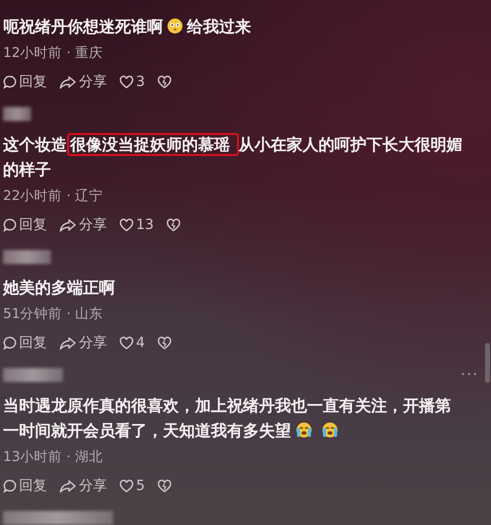 The width and height of the screenshot is (491, 525). I want to click on comment-meta: 22小时前 · 辽宁, so click(53, 196).